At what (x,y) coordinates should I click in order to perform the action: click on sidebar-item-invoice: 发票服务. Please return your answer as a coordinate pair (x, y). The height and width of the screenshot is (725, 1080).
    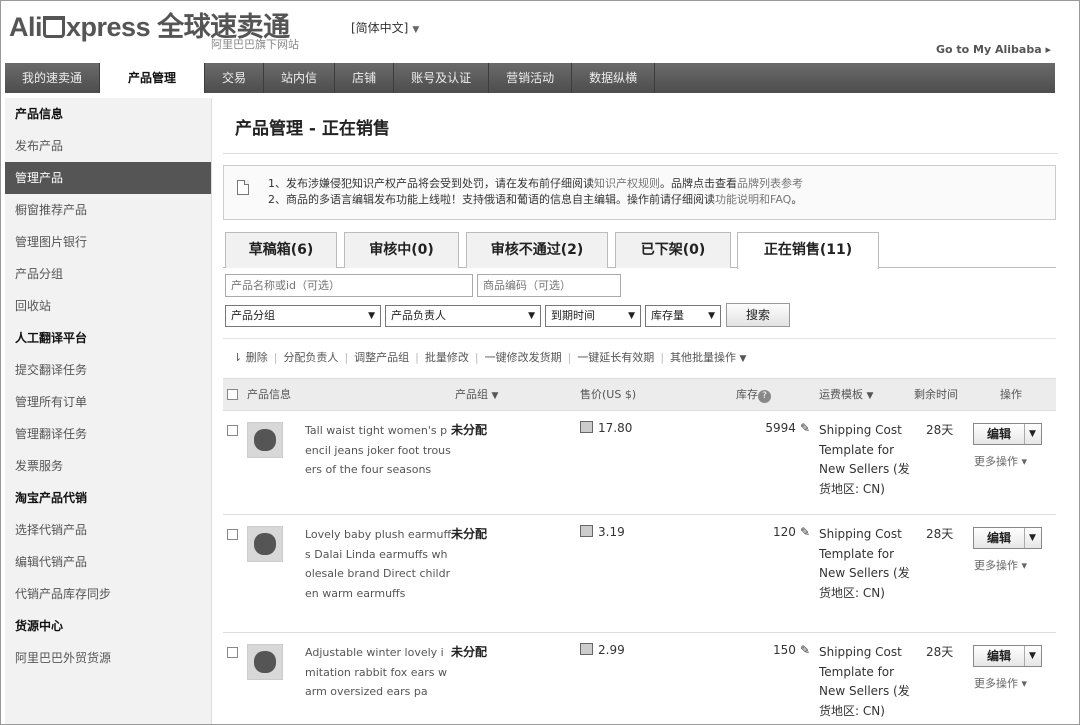
    Looking at the image, I should click on (108, 466).